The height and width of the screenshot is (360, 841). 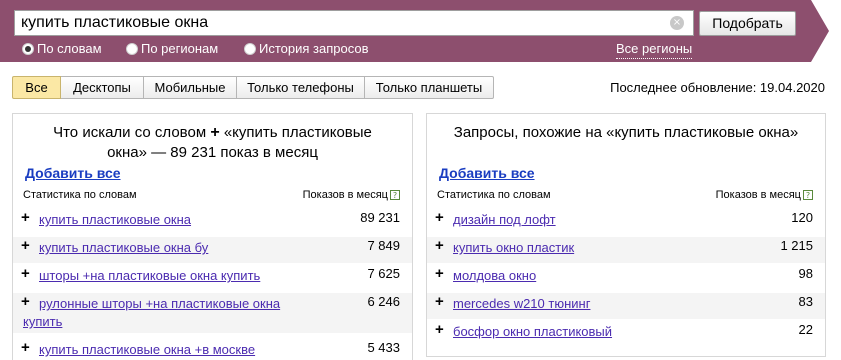 What do you see at coordinates (28, 49) in the screenshot?
I see `radio-selected-icon` at bounding box center [28, 49].